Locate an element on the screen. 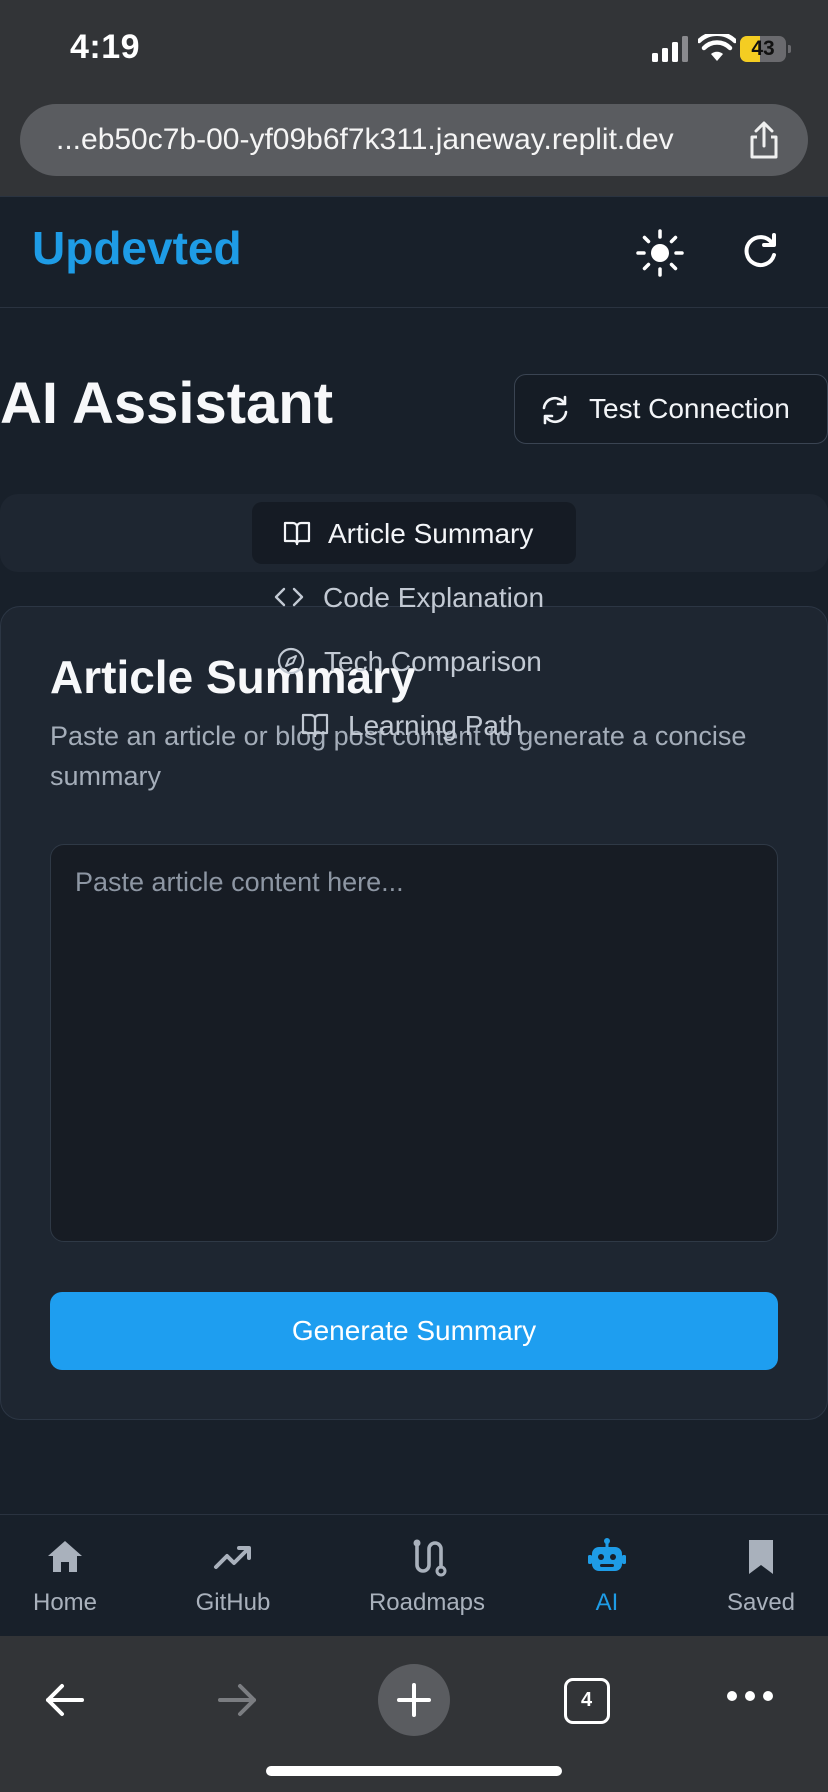 This screenshot has width=828, height=1792. bottom-navigation: Home GitHub Roadmaps AI Saved is located at coordinates (414, 1575).